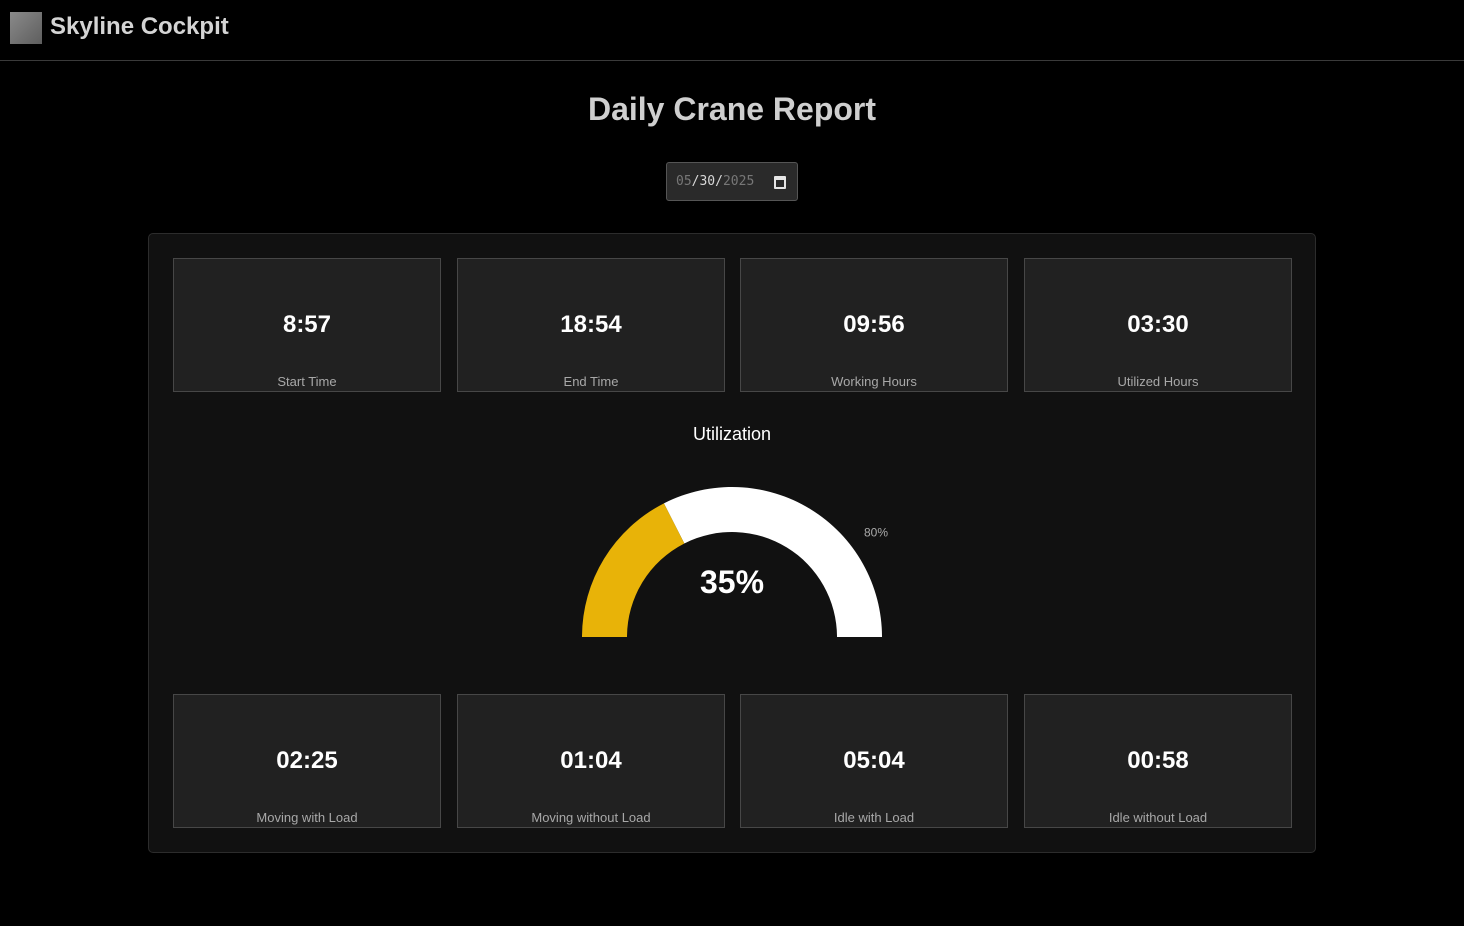 Image resolution: width=1464 pixels, height=926 pixels. I want to click on stat-card-idle-with-load: 05:04 Idle with Load, so click(874, 761).